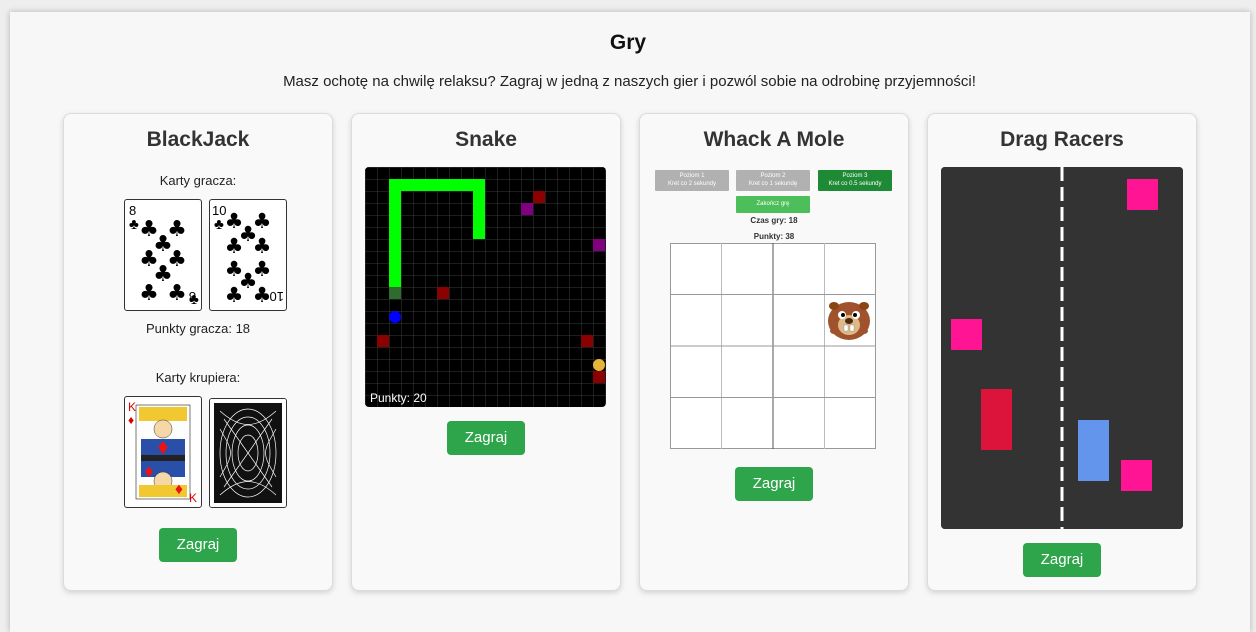 This screenshot has height=632, width=1256. I want to click on racers-track, so click(1062, 348).